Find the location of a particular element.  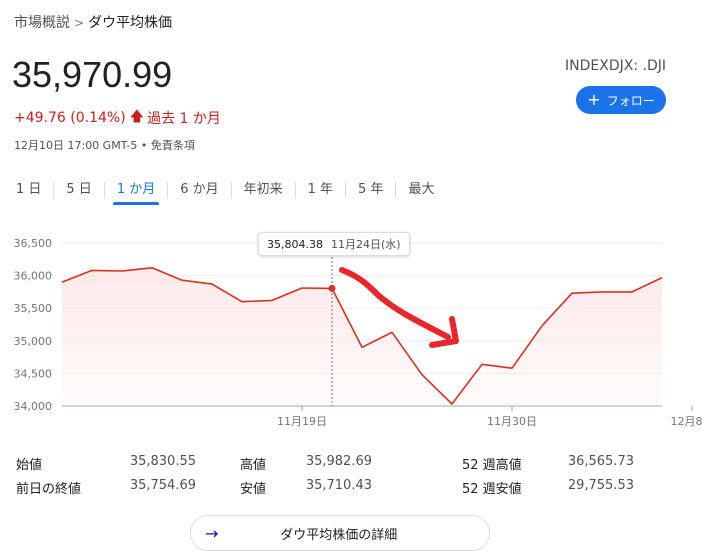

stat-label-52w-low: 52 週安値 is located at coordinates (492, 489).